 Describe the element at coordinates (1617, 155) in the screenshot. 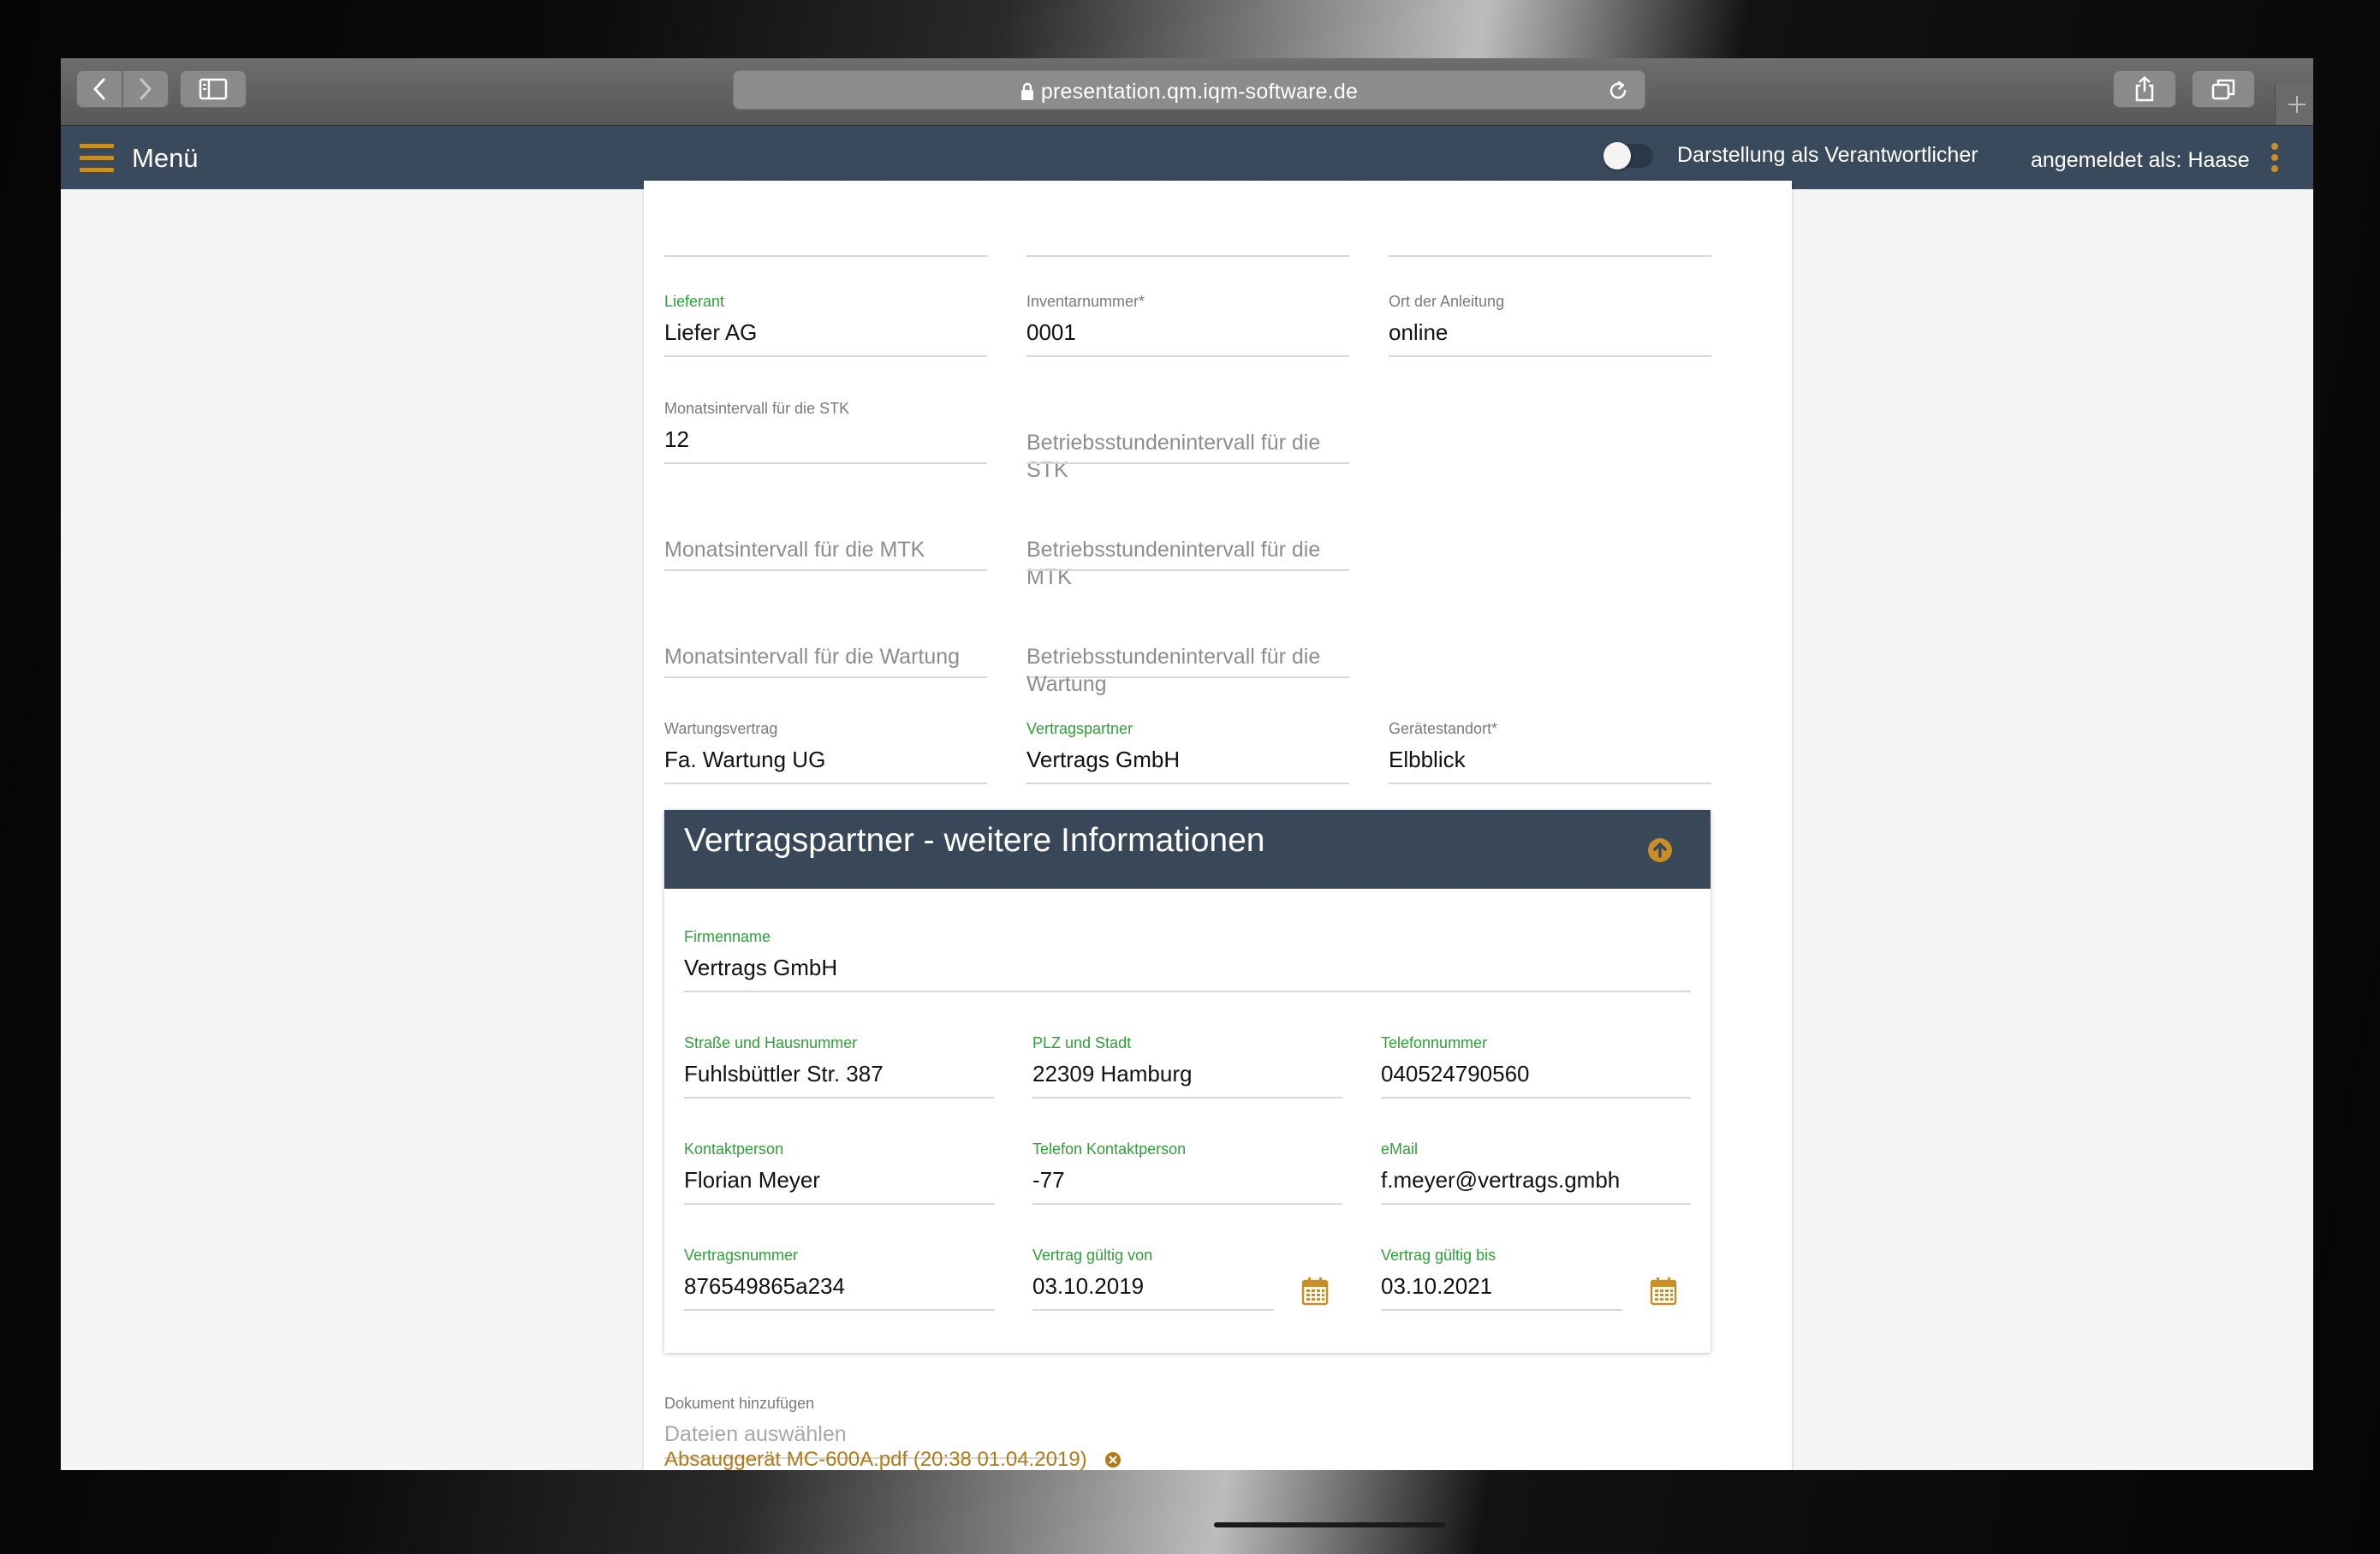

I see `toggle-knob` at that location.